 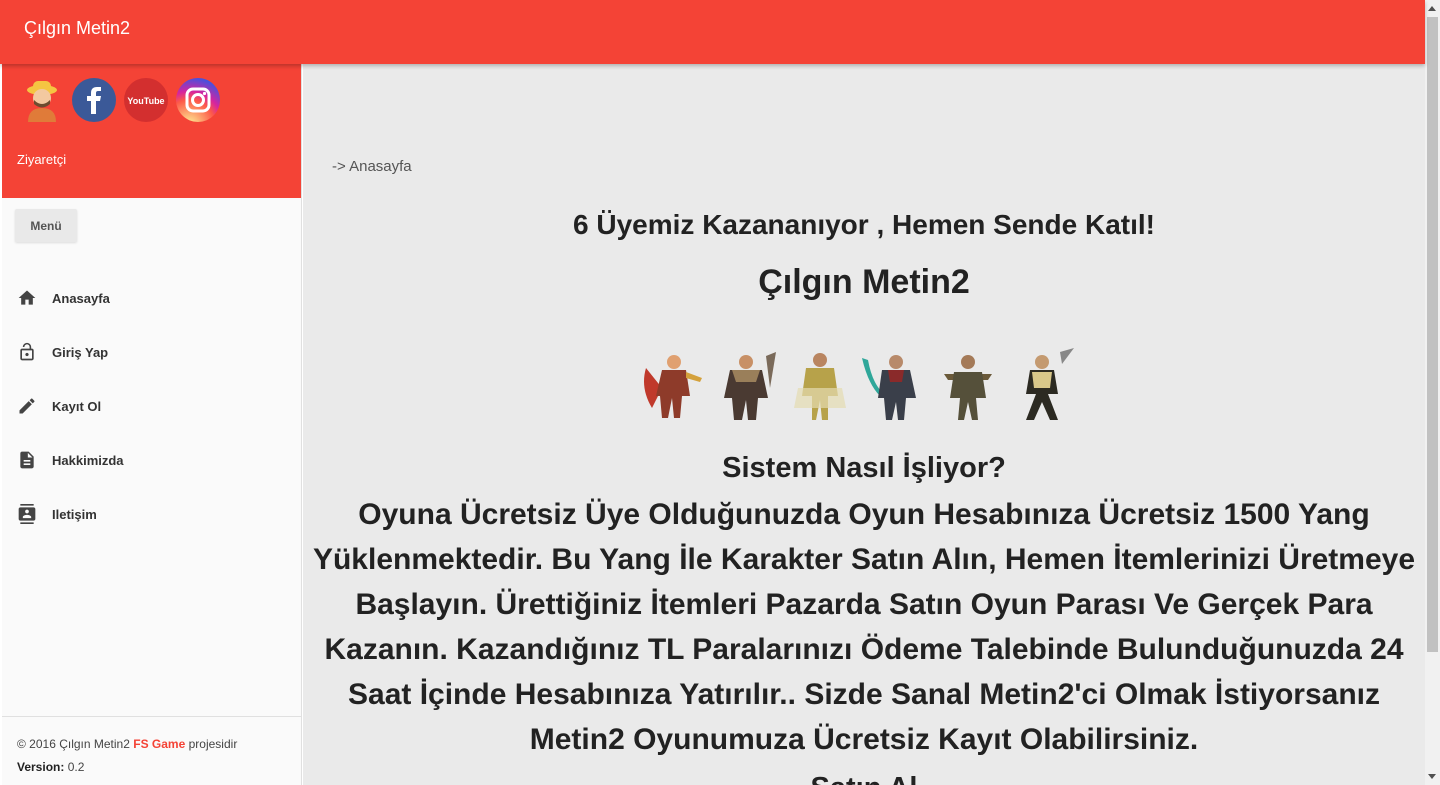 What do you see at coordinates (857, 386) in the screenshot?
I see `game-characters-banner` at bounding box center [857, 386].